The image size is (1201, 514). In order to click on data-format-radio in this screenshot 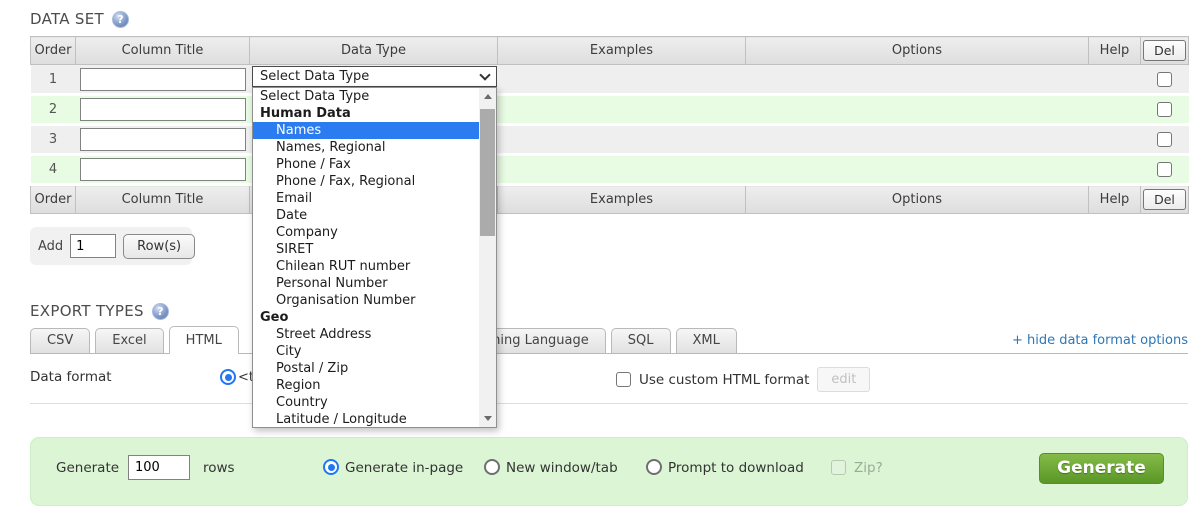, I will do `click(228, 377)`.